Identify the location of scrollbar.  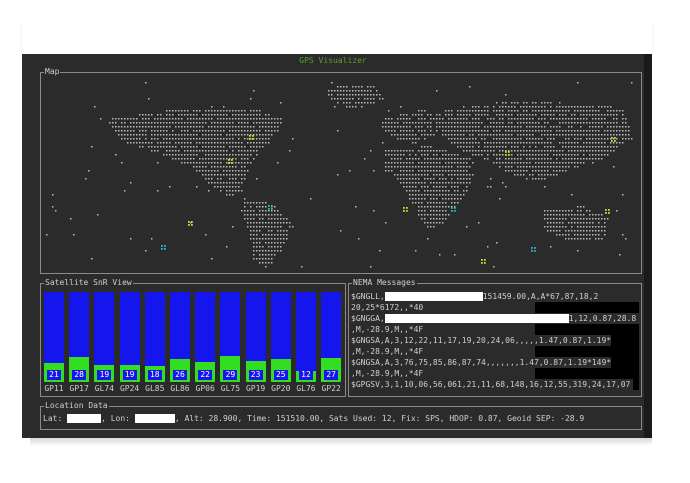
(648, 246).